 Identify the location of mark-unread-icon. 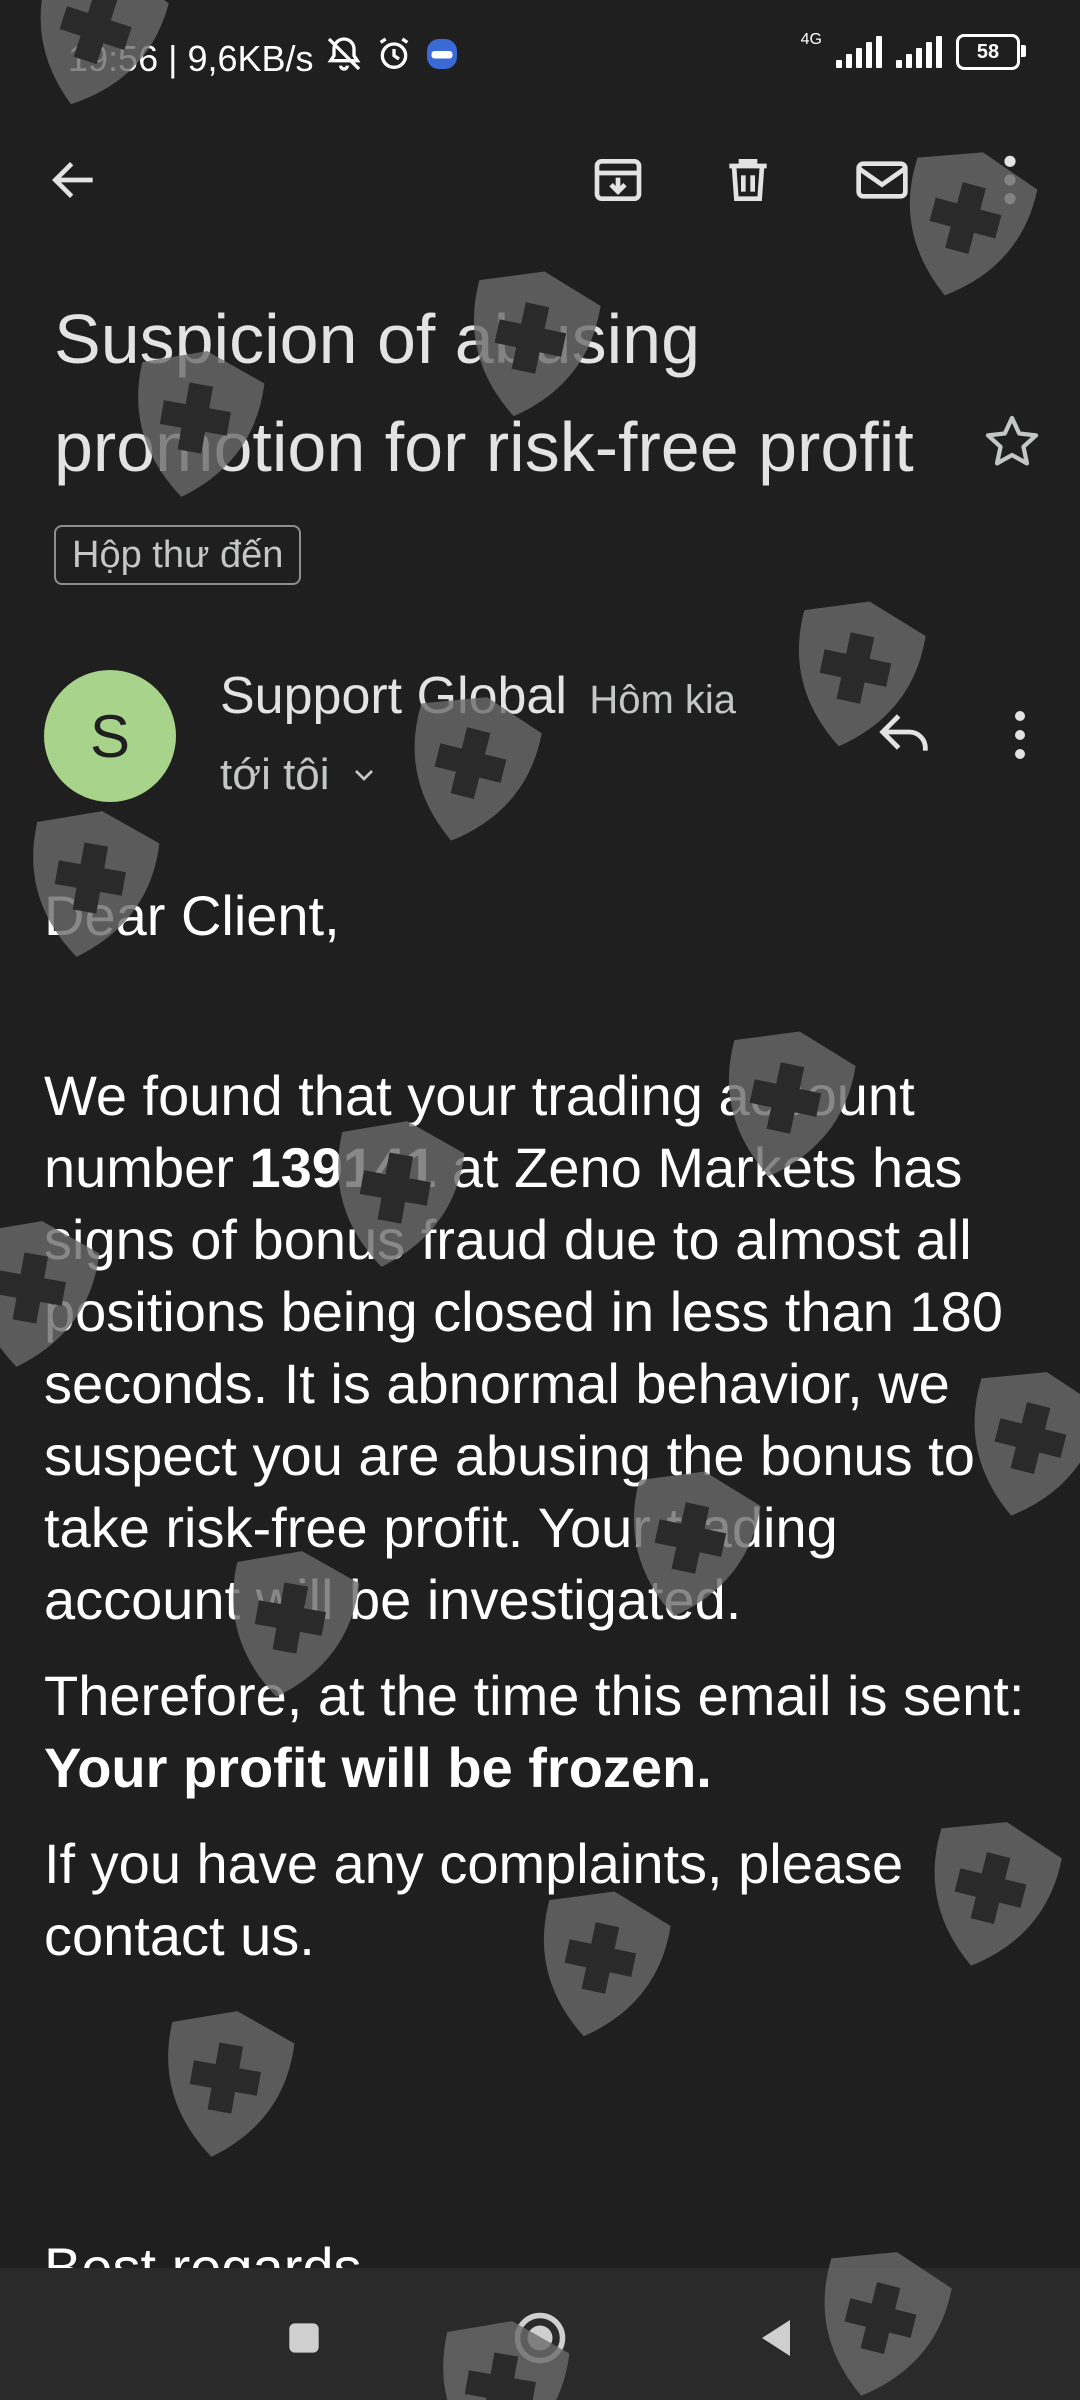
(882, 180).